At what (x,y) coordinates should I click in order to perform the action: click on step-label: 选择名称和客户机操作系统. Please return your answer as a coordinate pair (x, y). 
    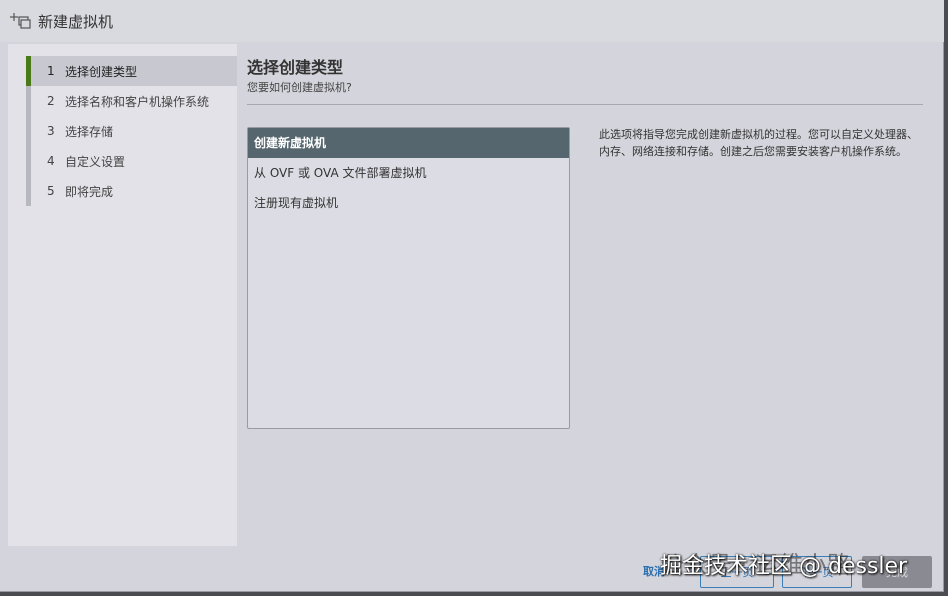
    Looking at the image, I should click on (137, 101).